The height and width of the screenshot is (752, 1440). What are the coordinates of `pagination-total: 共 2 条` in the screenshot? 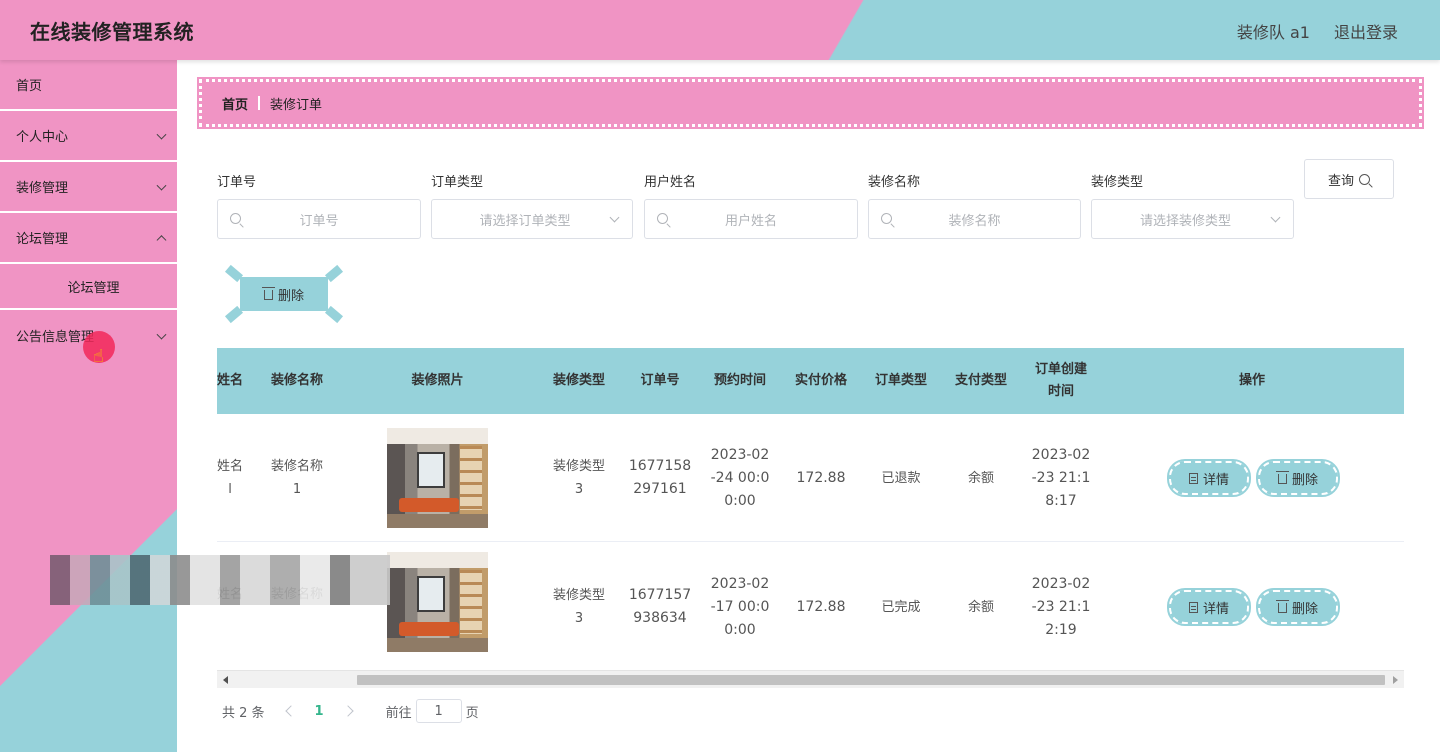 It's located at (243, 713).